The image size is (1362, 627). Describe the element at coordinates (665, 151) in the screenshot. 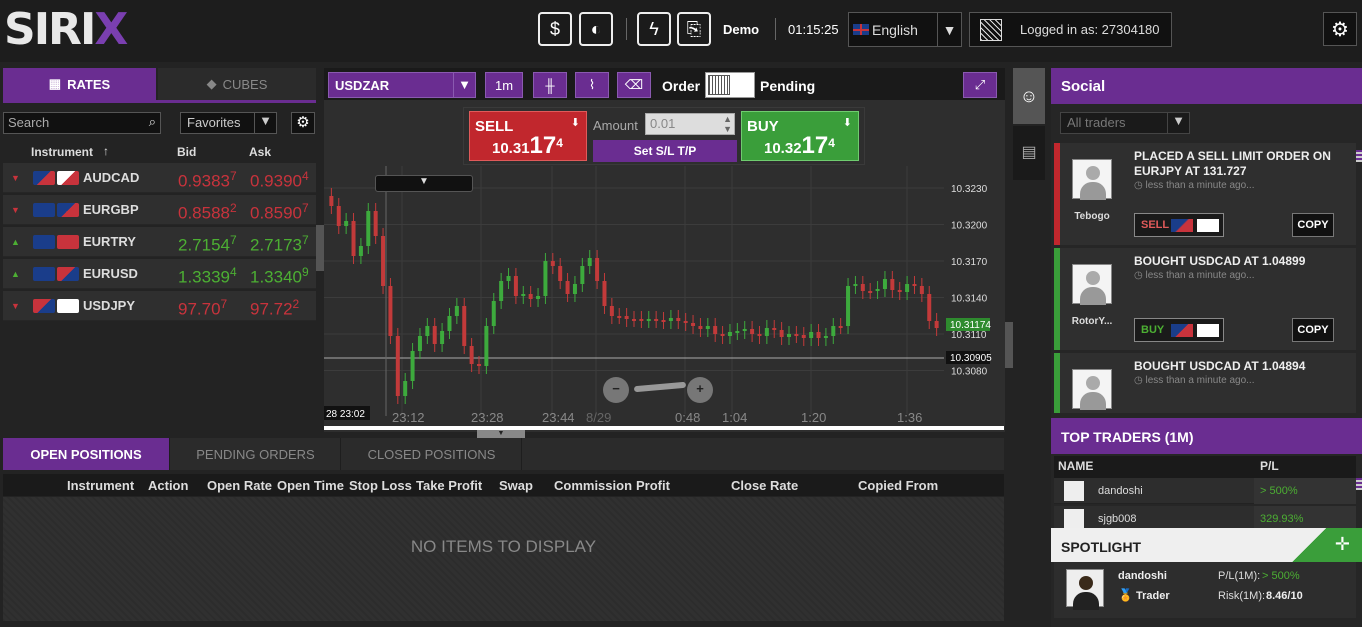

I see `set-sl-tp-button: Set S/L T/P` at that location.